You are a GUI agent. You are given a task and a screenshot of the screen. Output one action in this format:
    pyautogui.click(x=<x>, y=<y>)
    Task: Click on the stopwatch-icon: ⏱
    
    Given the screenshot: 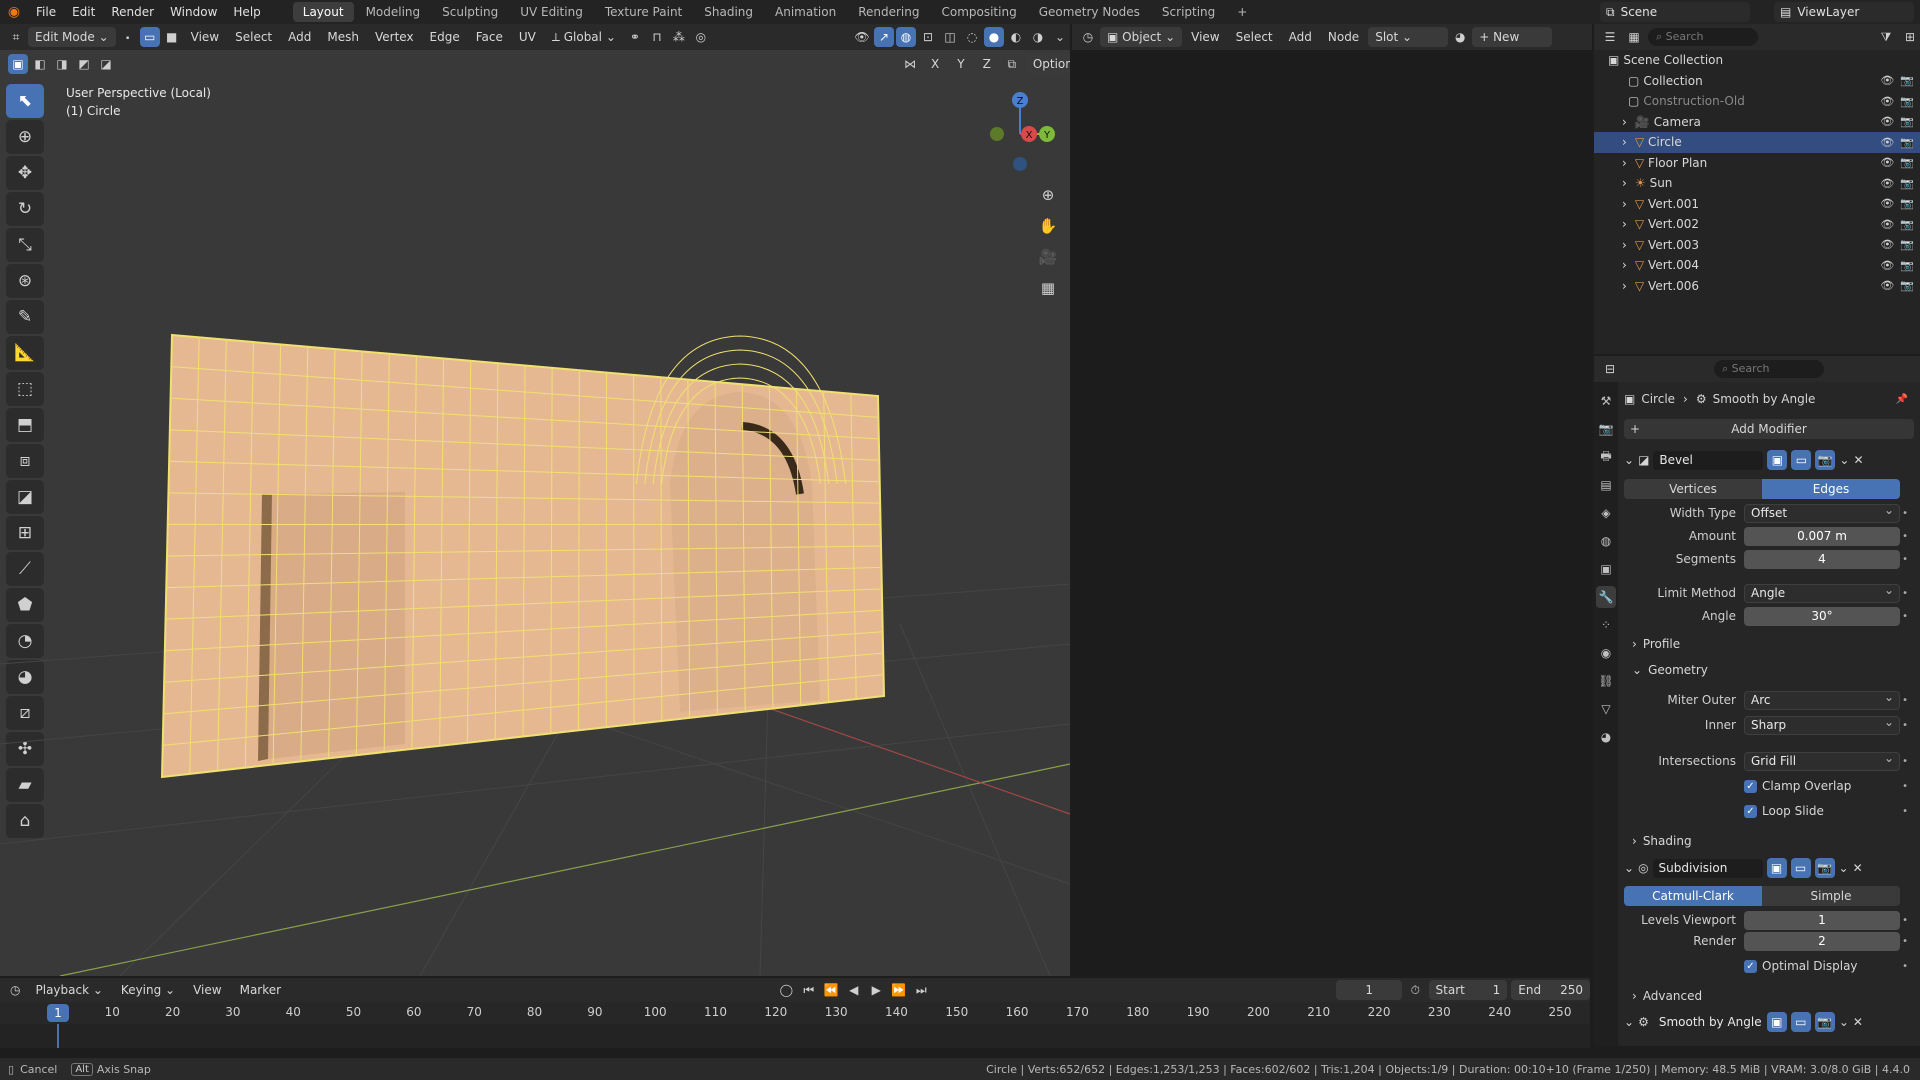 What is the action you would take?
    pyautogui.click(x=1415, y=990)
    